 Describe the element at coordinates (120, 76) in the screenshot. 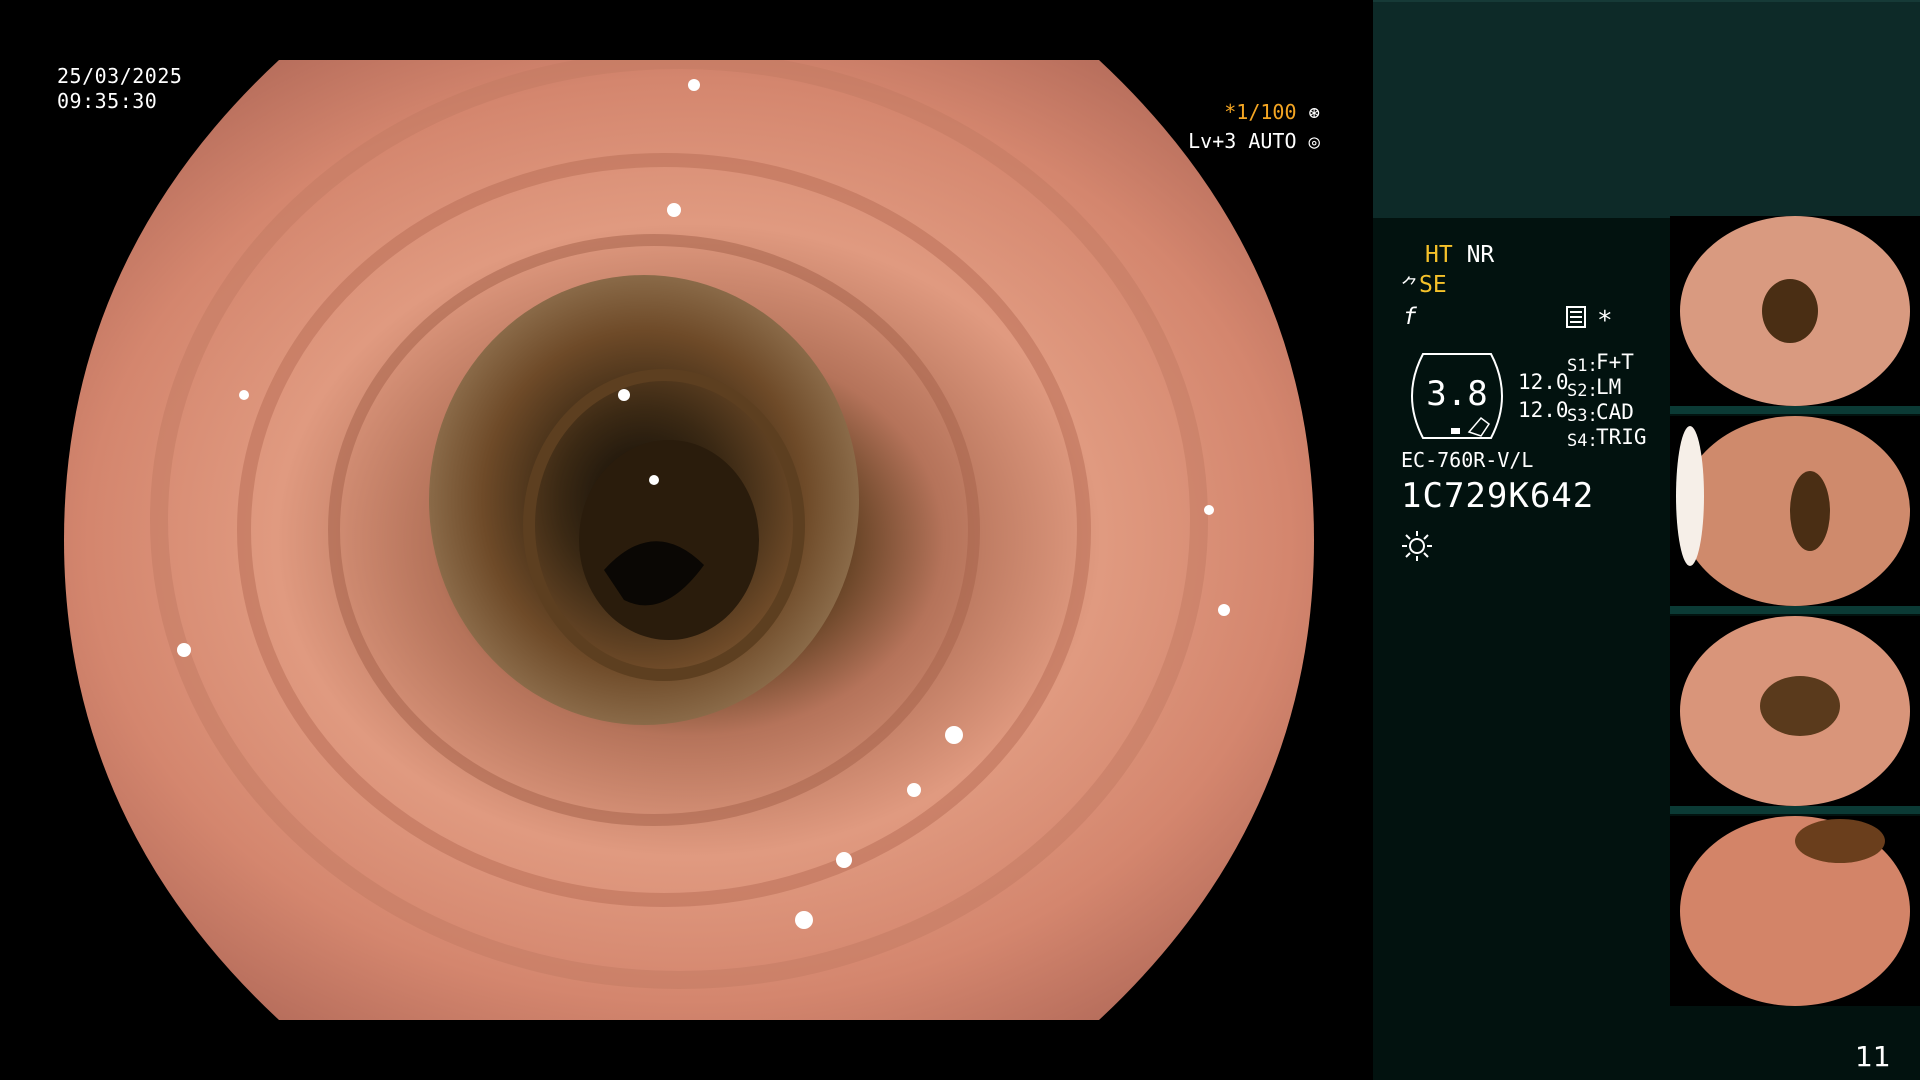

I see `date-text: 25/03/2025` at that location.